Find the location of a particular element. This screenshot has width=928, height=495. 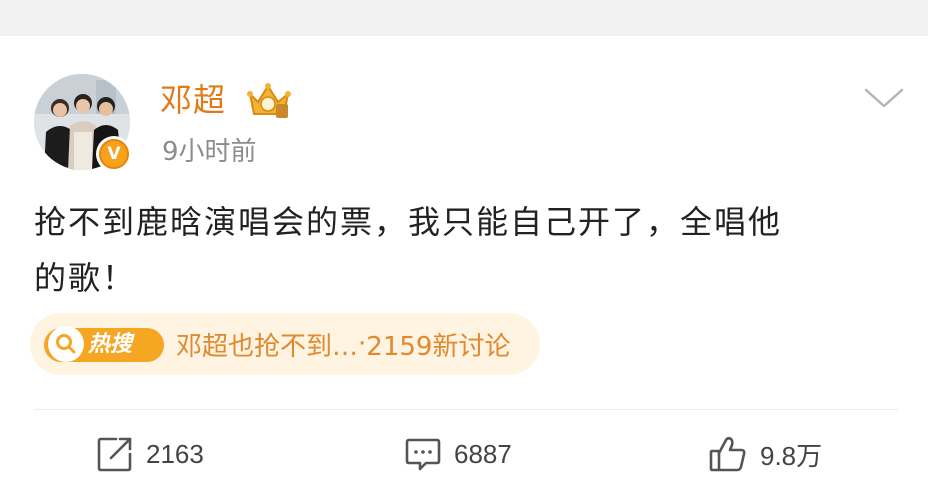

repost-icon is located at coordinates (114, 454).